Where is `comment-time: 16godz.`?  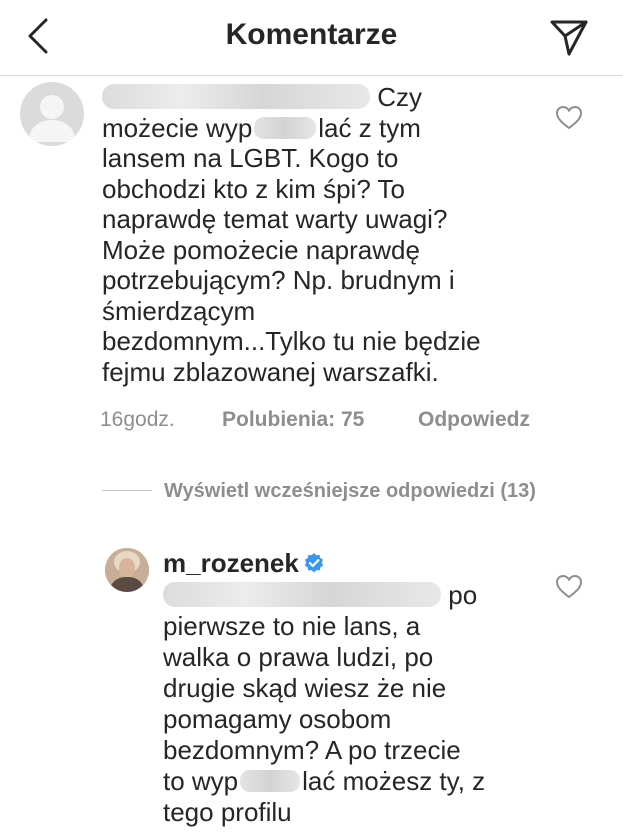
comment-time: 16godz. is located at coordinates (137, 419).